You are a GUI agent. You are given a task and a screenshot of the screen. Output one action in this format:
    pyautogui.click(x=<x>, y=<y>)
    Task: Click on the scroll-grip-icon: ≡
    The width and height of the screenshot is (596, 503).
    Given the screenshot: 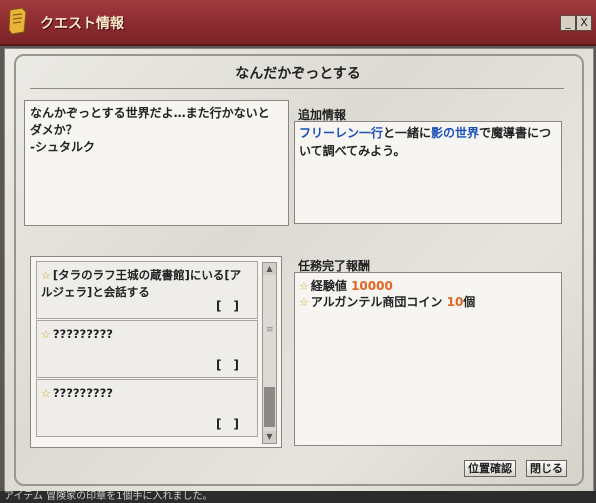 What is the action you would take?
    pyautogui.click(x=270, y=330)
    